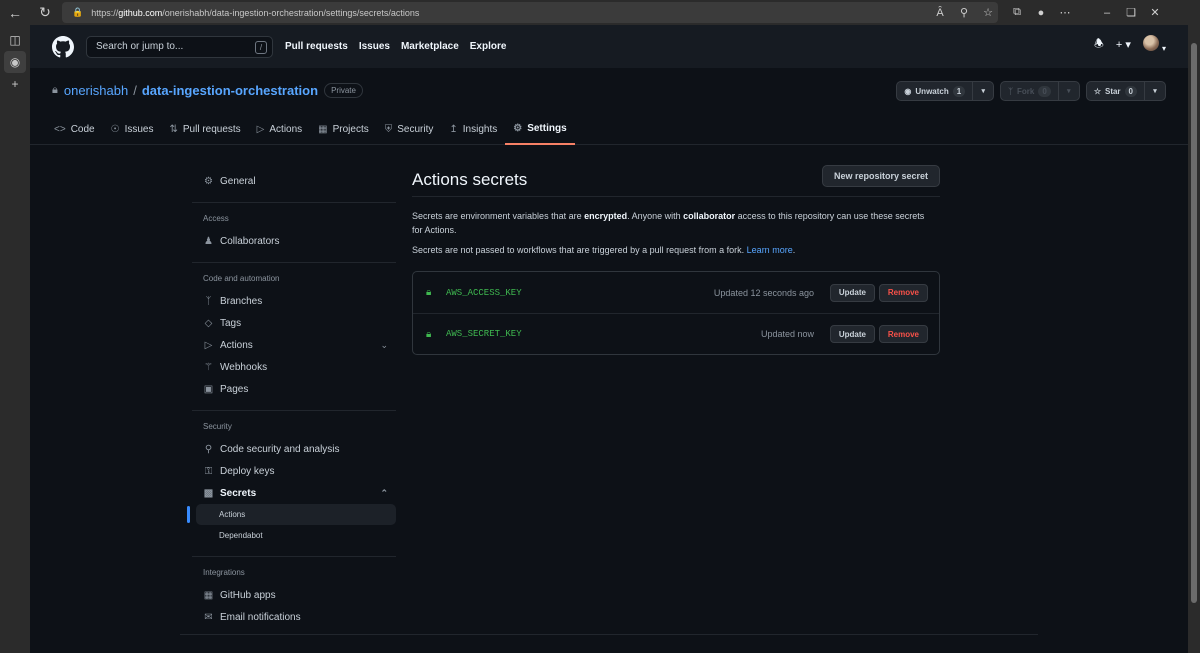 The width and height of the screenshot is (1200, 653). What do you see at coordinates (55, 90) in the screenshot?
I see `repo-icon: 🔒︎` at bounding box center [55, 90].